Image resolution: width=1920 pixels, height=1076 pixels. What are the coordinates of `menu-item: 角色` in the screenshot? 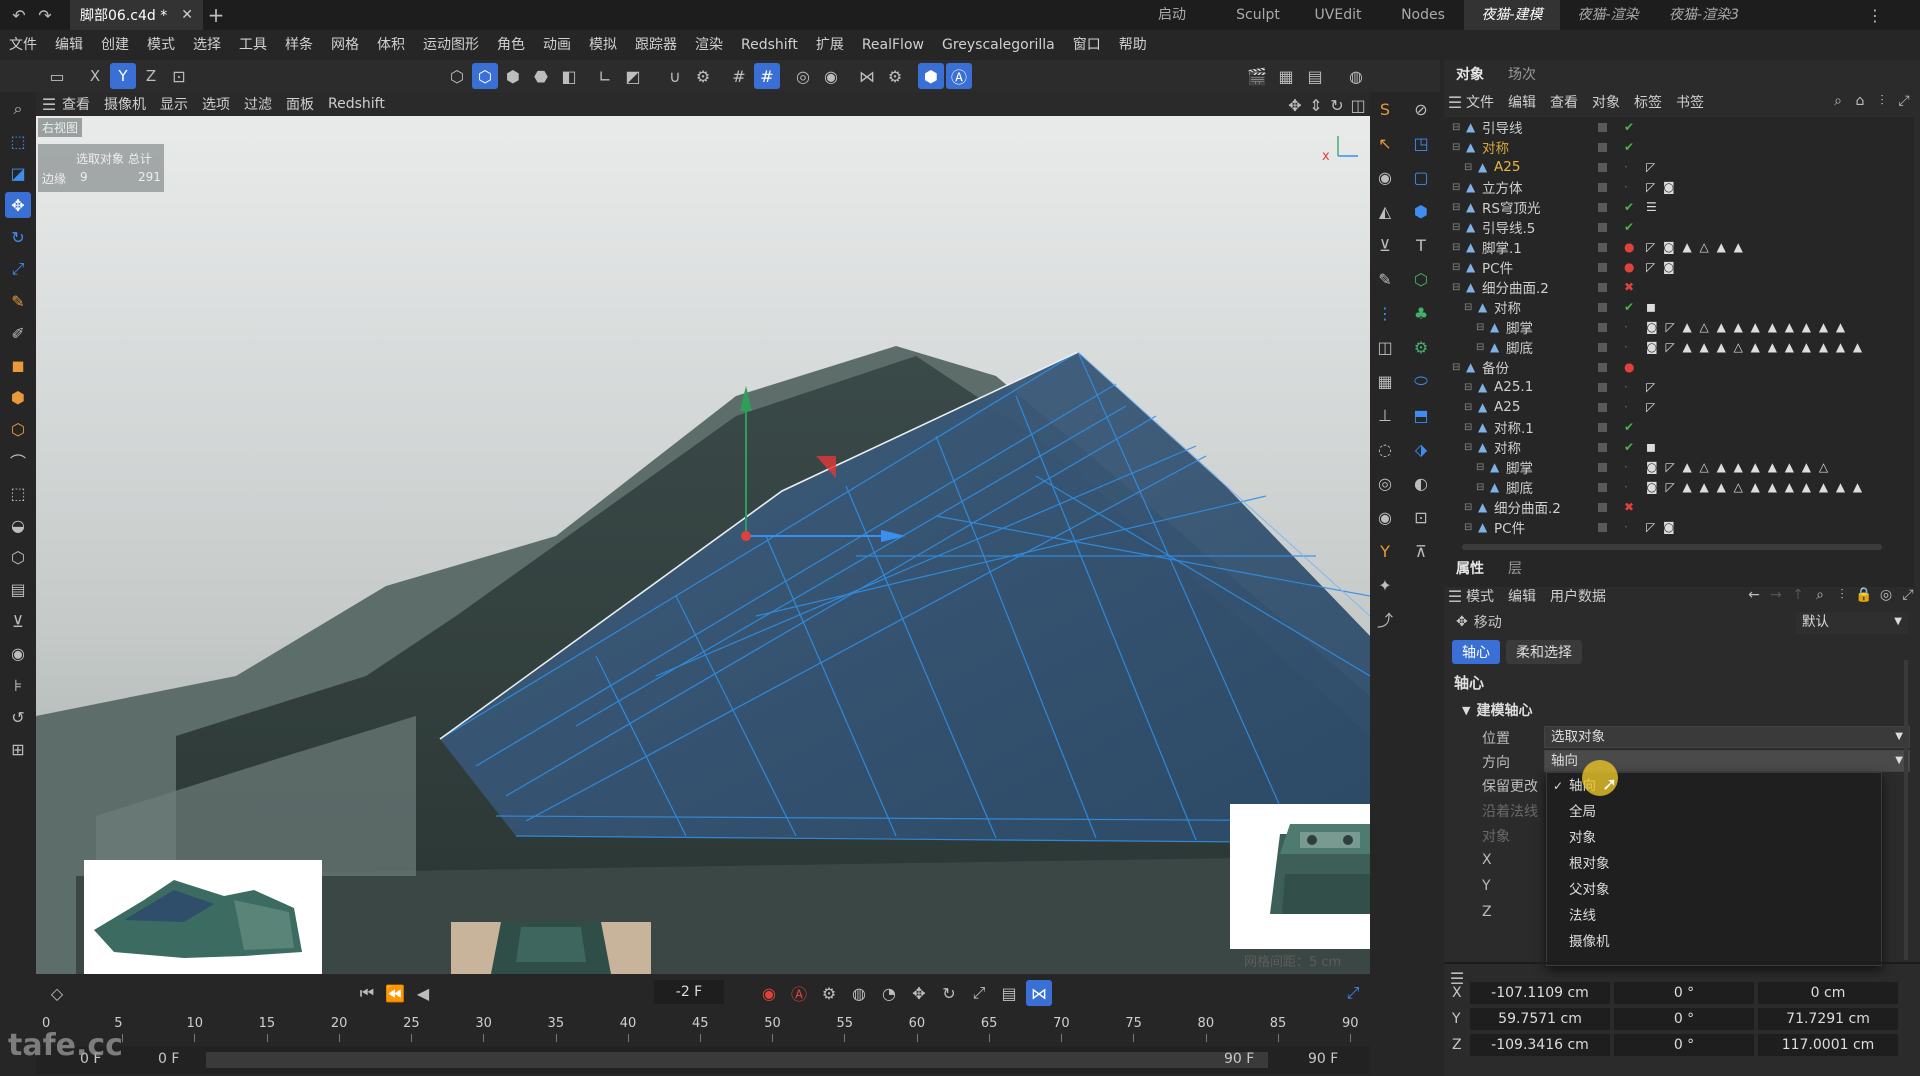 It's located at (511, 45).